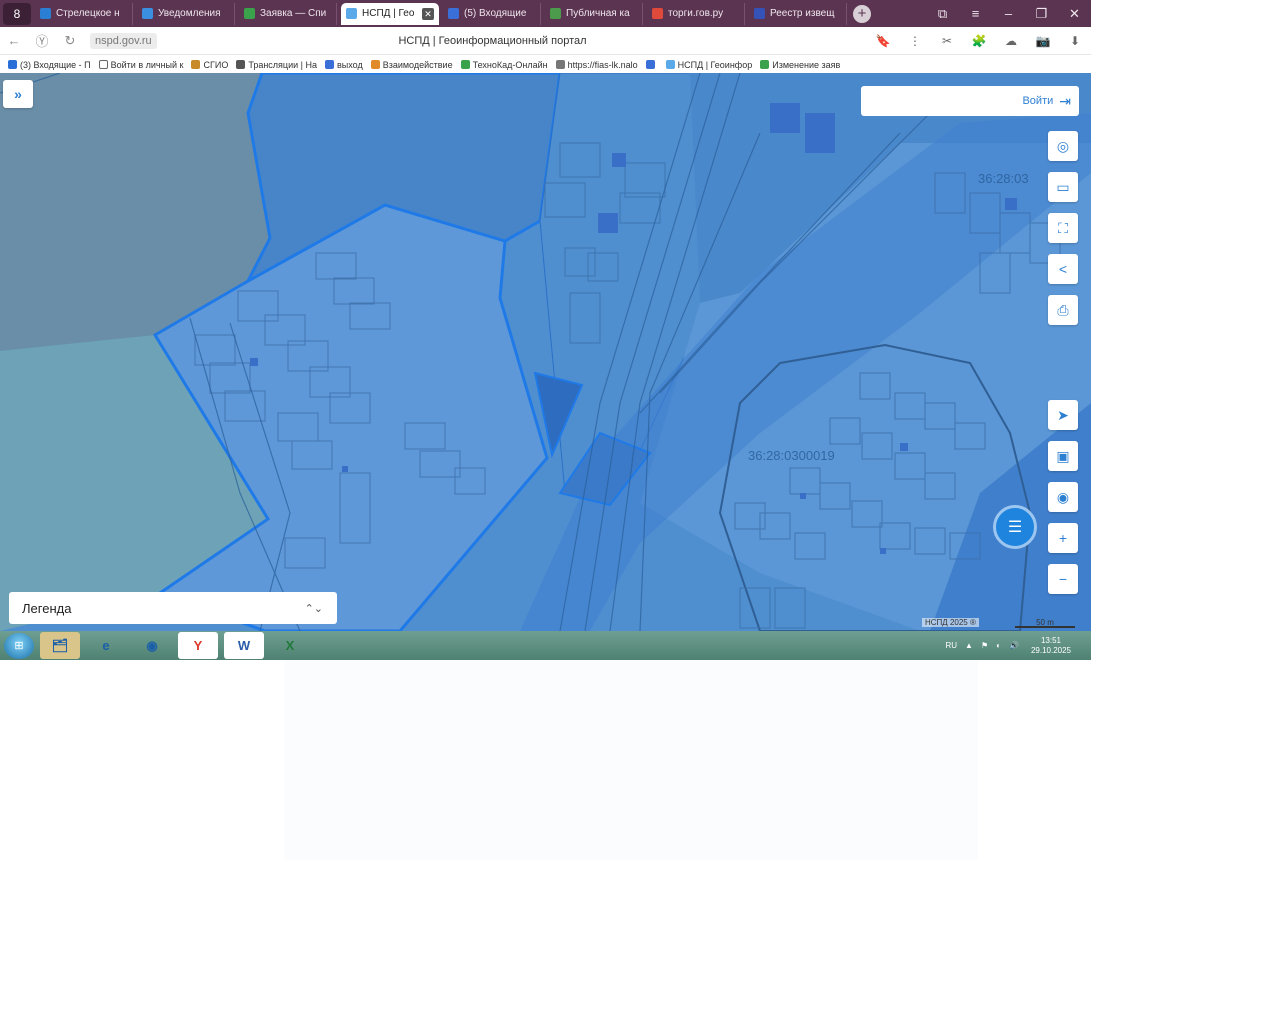 Image resolution: width=1267 pixels, height=1024 pixels. What do you see at coordinates (1043, 41) in the screenshot?
I see `camera-icon: 📷` at bounding box center [1043, 41].